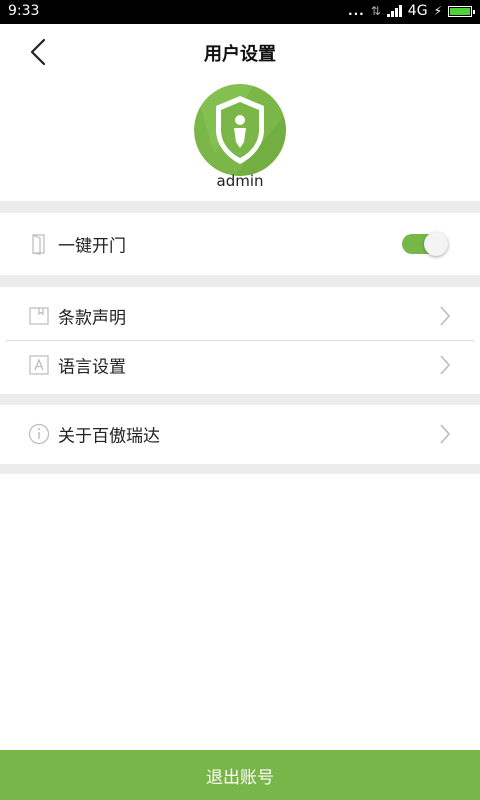  What do you see at coordinates (417, 11) in the screenshot?
I see `network-type: 4G` at bounding box center [417, 11].